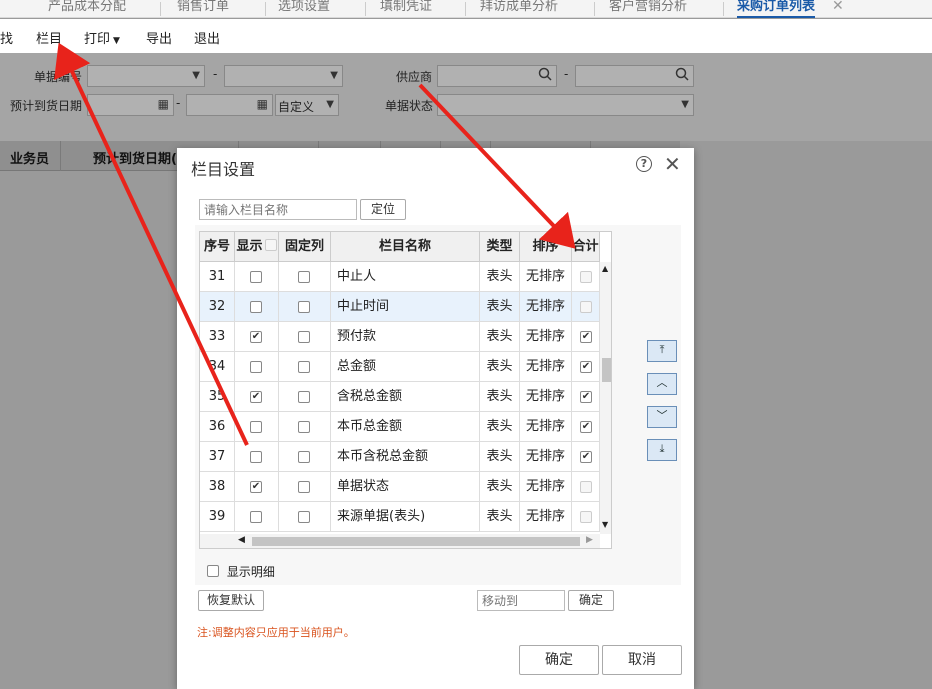  Describe the element at coordinates (497, 166) in the screenshot. I see `arrow-to-total-column` at that location.